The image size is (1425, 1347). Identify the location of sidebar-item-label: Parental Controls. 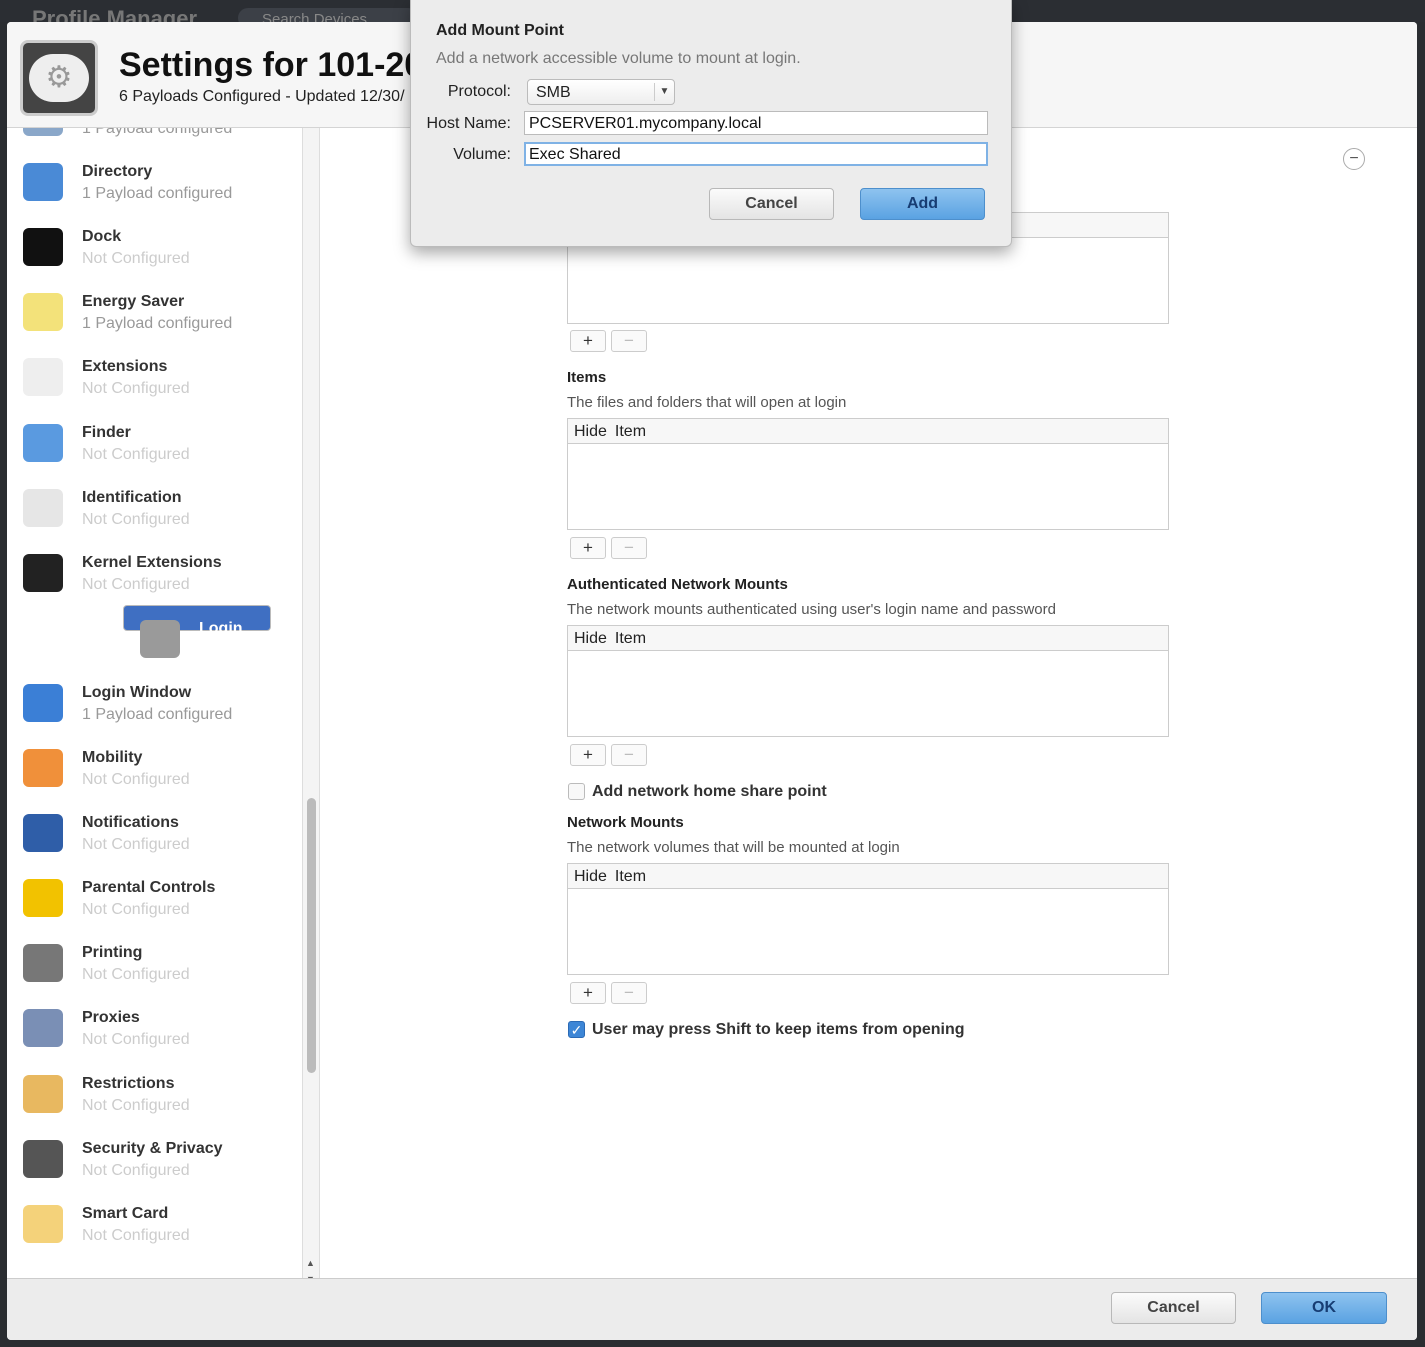
(149, 888).